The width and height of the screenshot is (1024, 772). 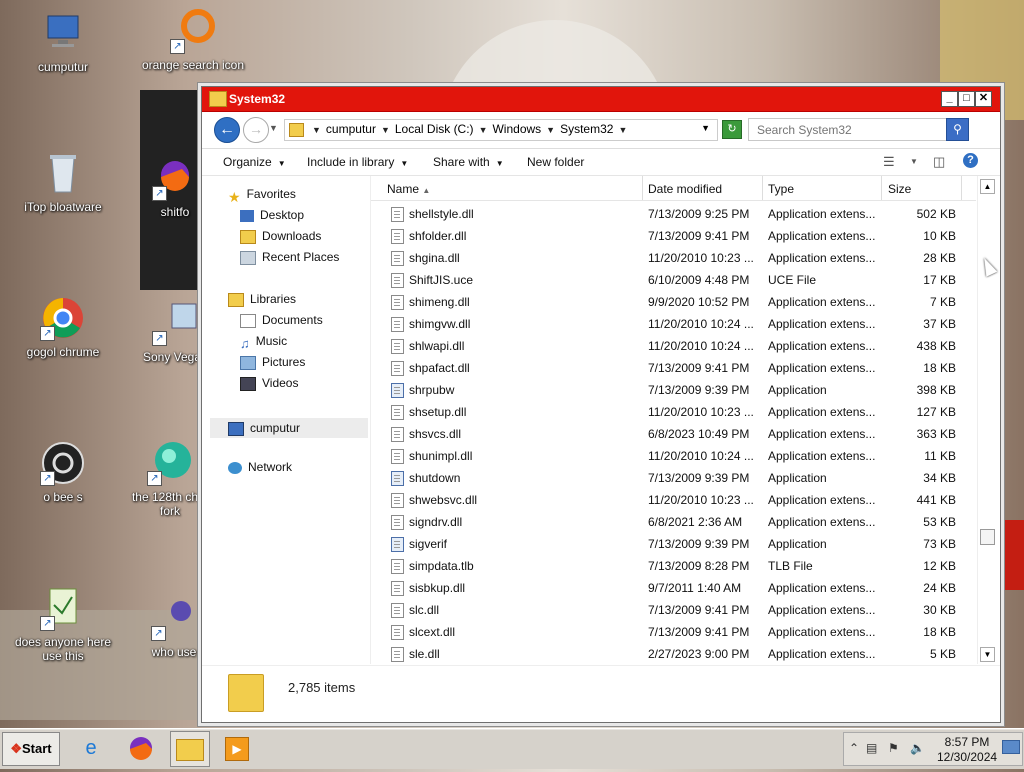 I want to click on nav-favorites: ★ Favorites, so click(x=262, y=197).